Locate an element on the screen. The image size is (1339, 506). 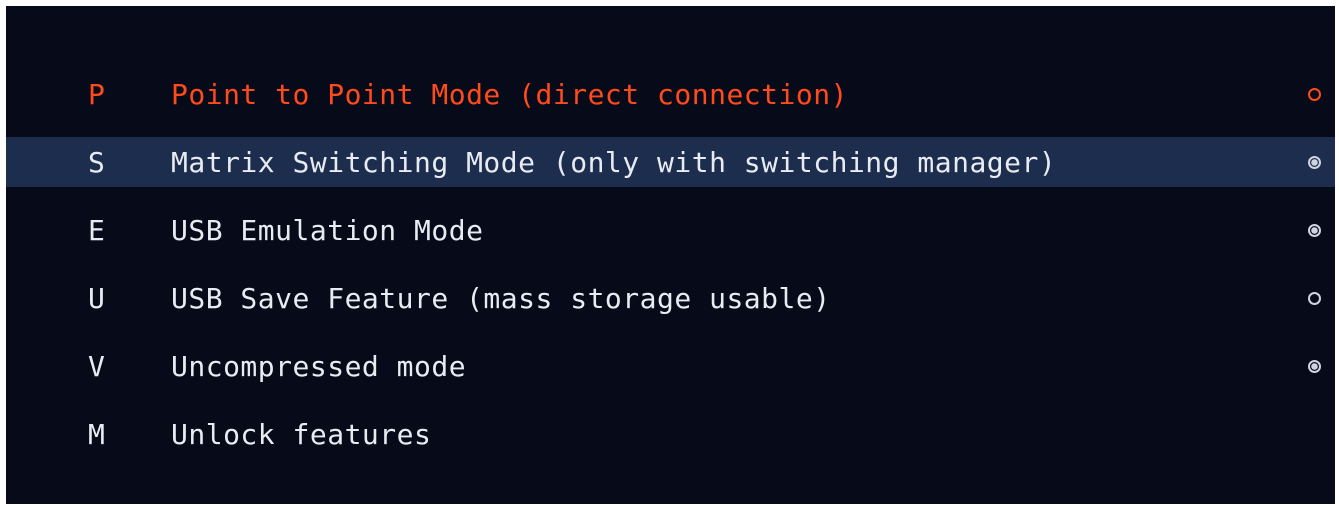
menu-item-key: E is located at coordinates (97, 230).